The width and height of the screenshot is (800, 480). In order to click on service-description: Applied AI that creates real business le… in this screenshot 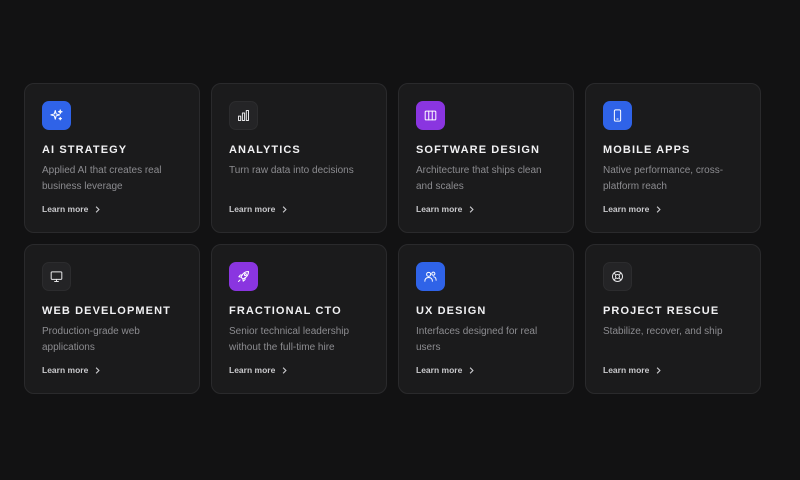, I will do `click(102, 178)`.